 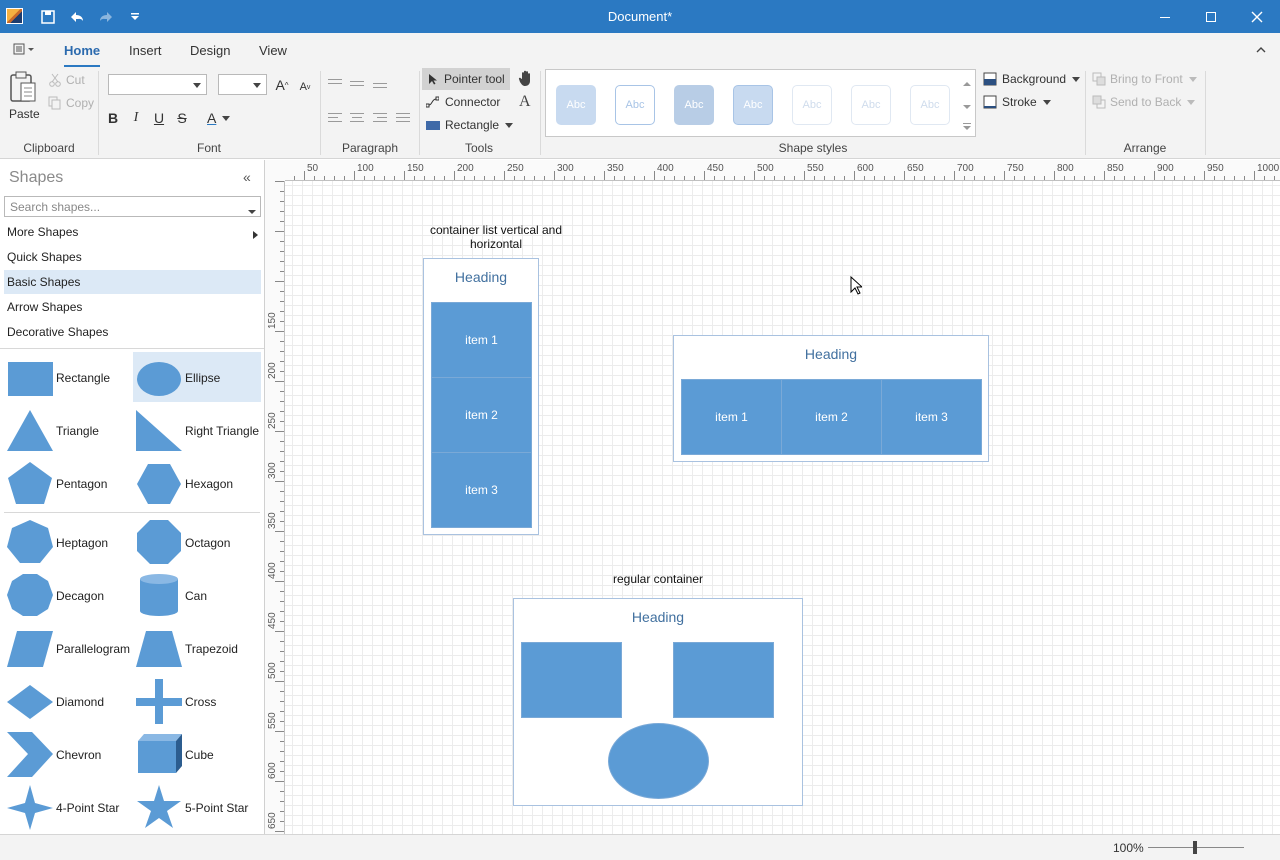 What do you see at coordinates (305, 87) in the screenshot?
I see `shrink-font-icon: Av` at bounding box center [305, 87].